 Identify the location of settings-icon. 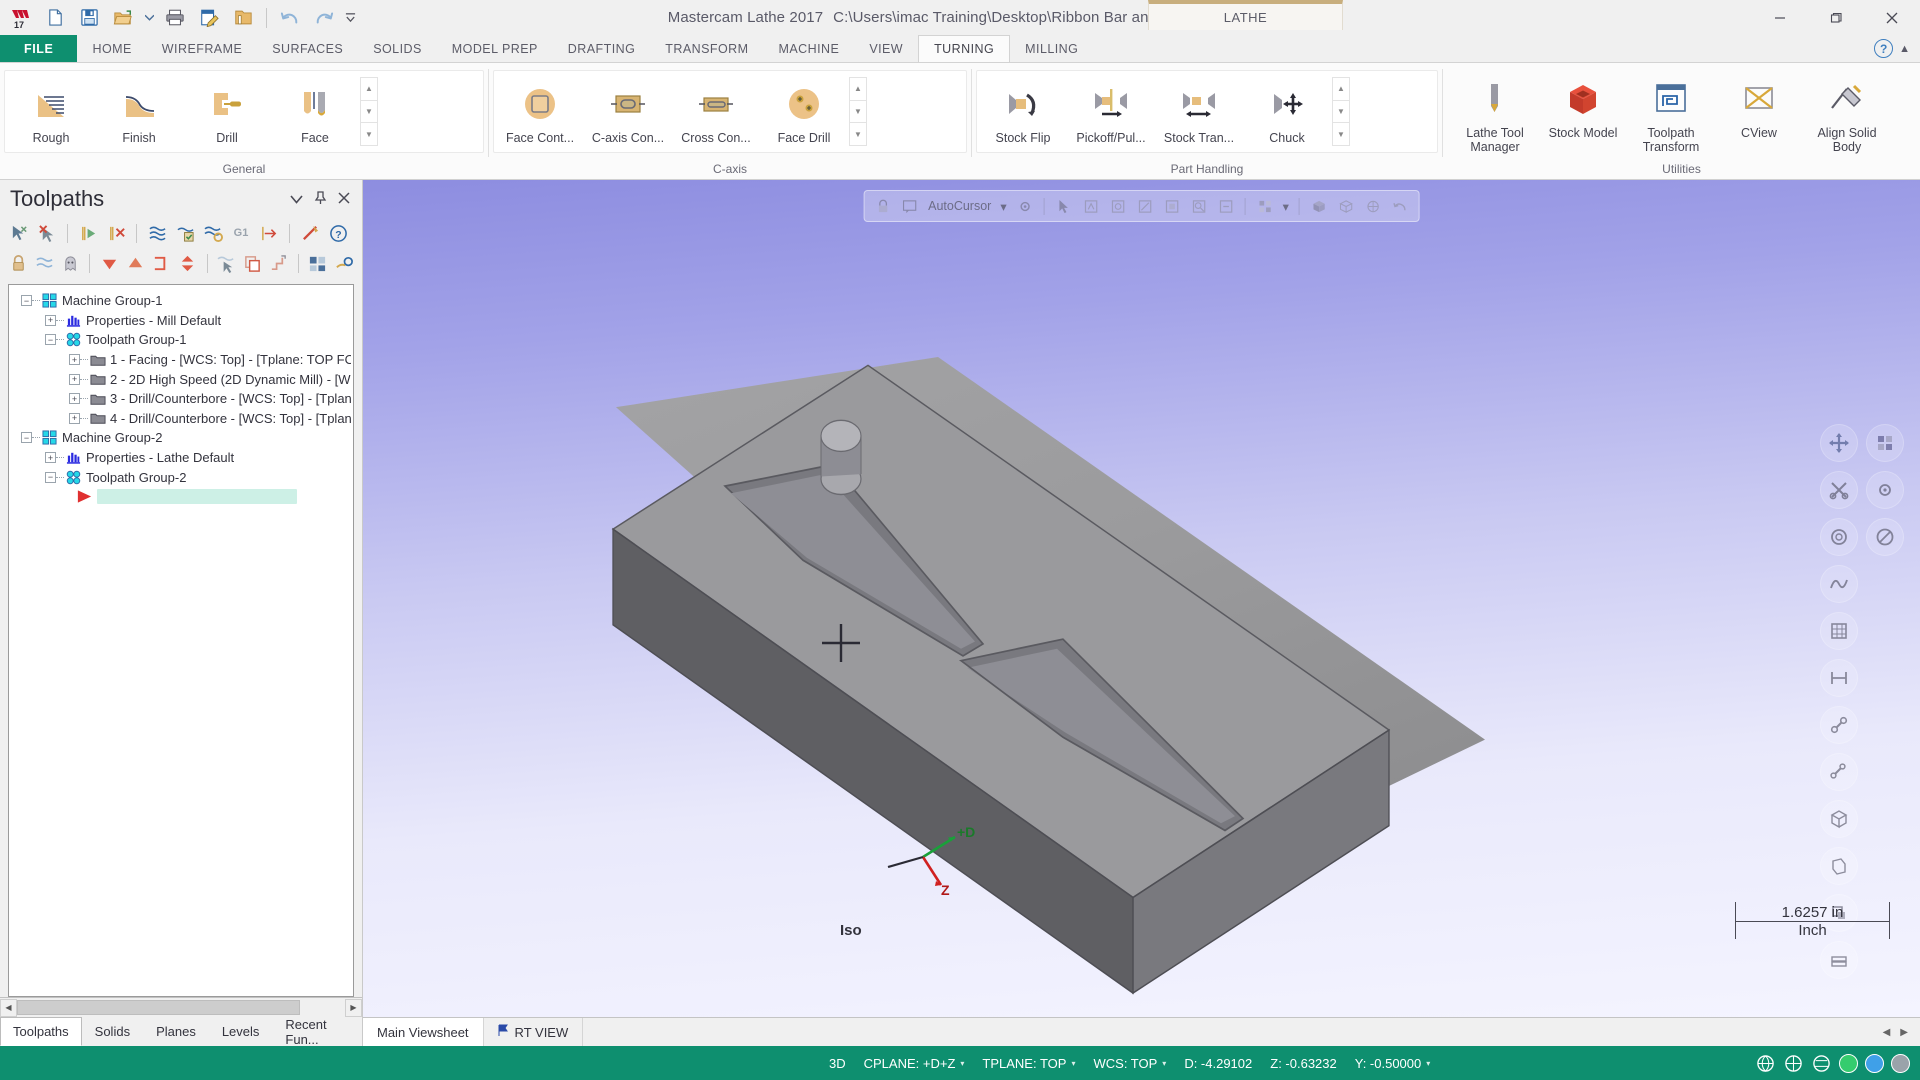
(344, 263).